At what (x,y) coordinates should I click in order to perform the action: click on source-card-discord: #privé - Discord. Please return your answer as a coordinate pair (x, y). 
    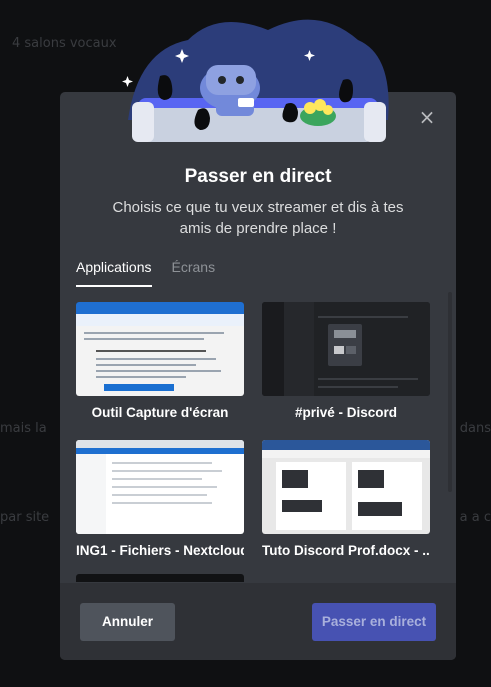
    Looking at the image, I should click on (346, 361).